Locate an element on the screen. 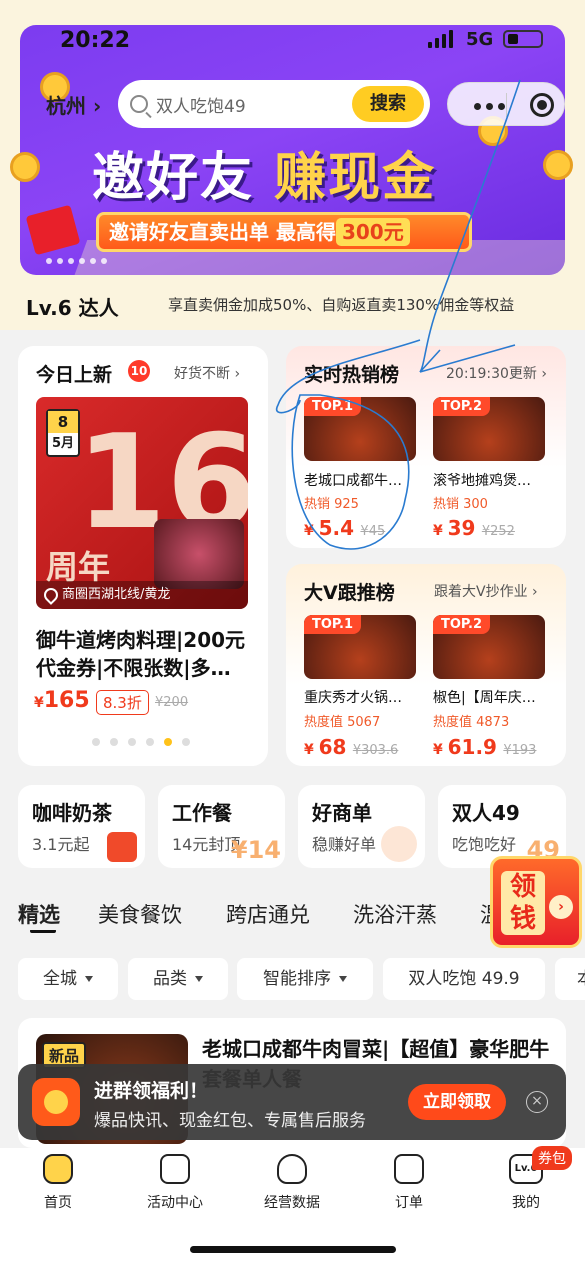 The width and height of the screenshot is (585, 1266). product-price: ¥165 is located at coordinates (62, 700).